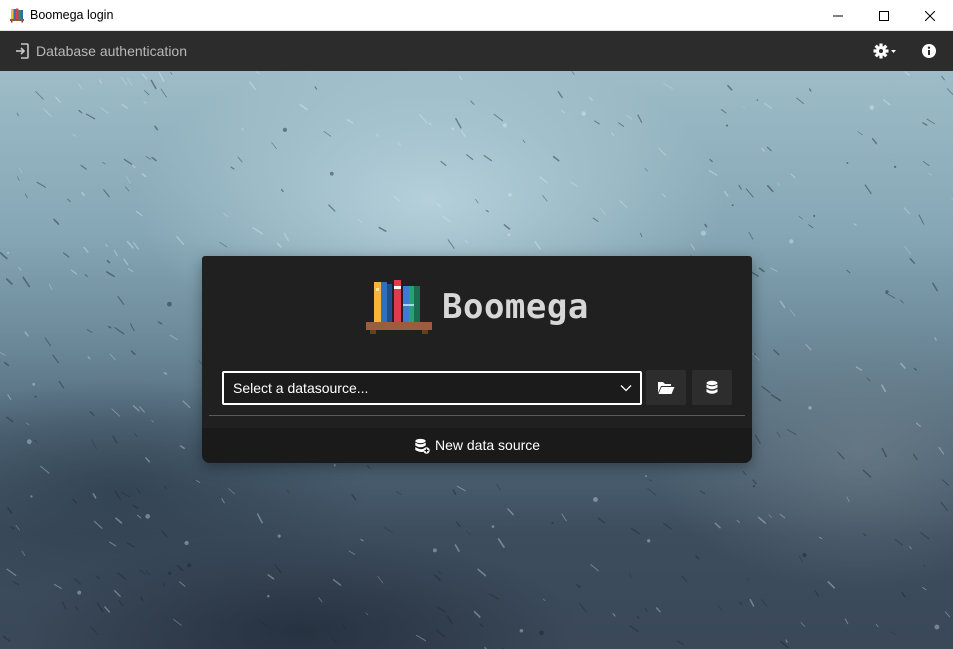  I want to click on new-datasource-label: New data source, so click(488, 445).